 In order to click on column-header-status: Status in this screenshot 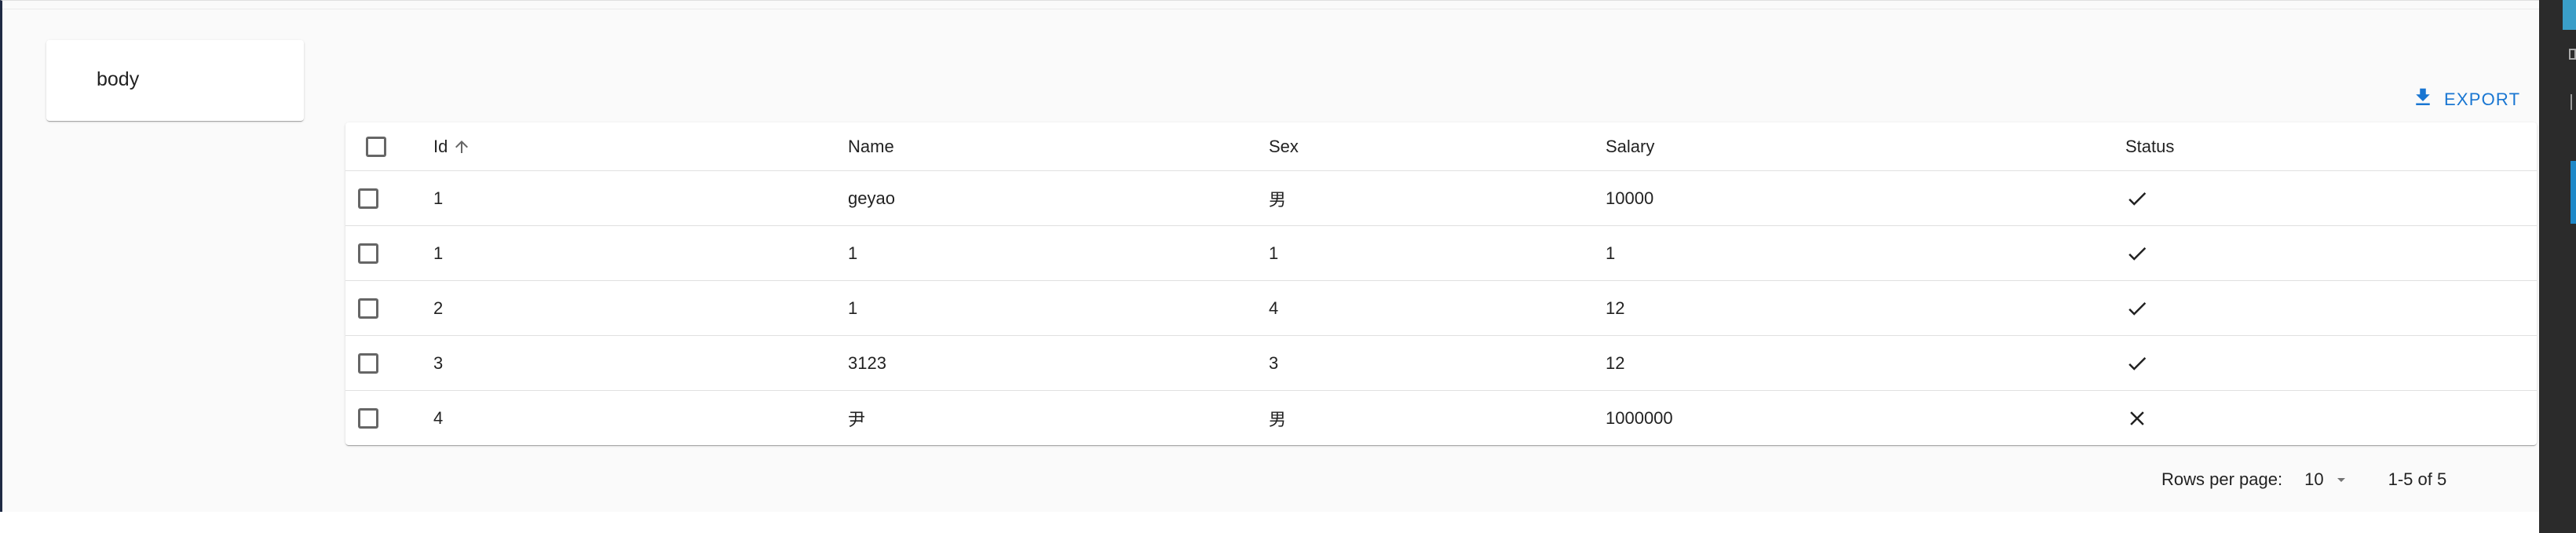, I will do `click(2149, 146)`.